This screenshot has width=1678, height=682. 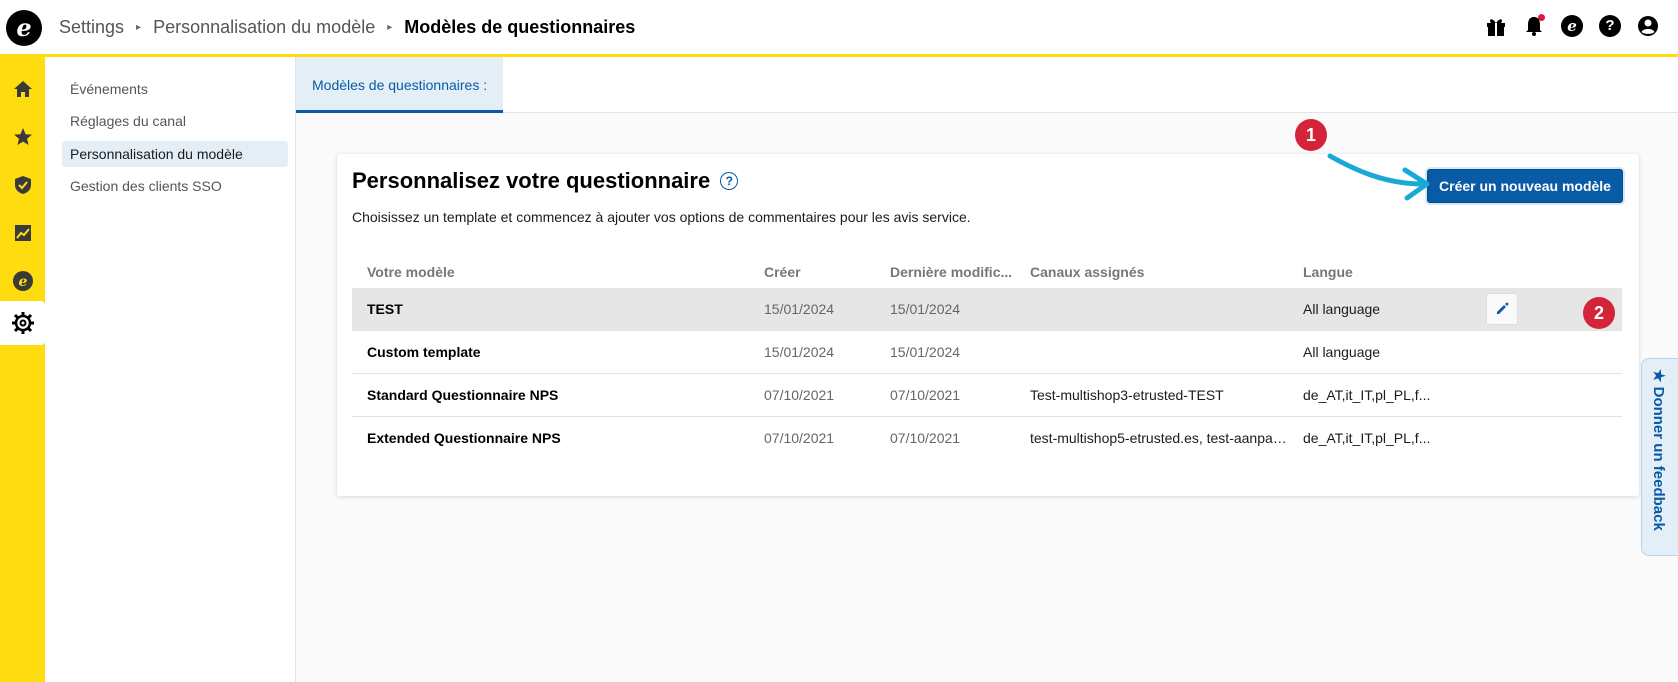 I want to click on table-row: TEST 15/01/2024 15/01/2024 All language, so click(x=987, y=309).